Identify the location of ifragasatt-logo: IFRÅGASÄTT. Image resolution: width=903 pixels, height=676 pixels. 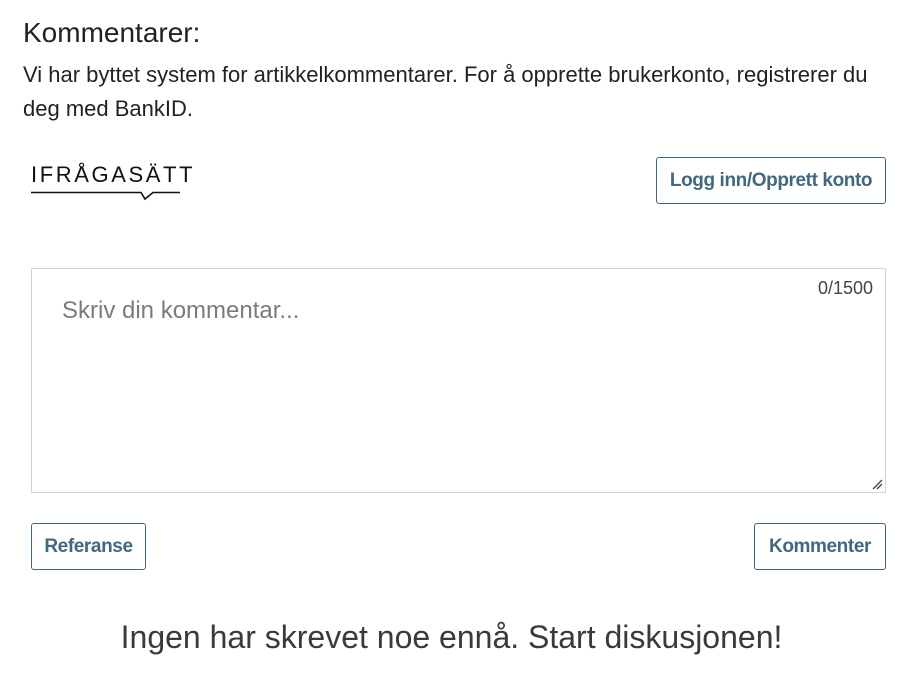
(112, 180).